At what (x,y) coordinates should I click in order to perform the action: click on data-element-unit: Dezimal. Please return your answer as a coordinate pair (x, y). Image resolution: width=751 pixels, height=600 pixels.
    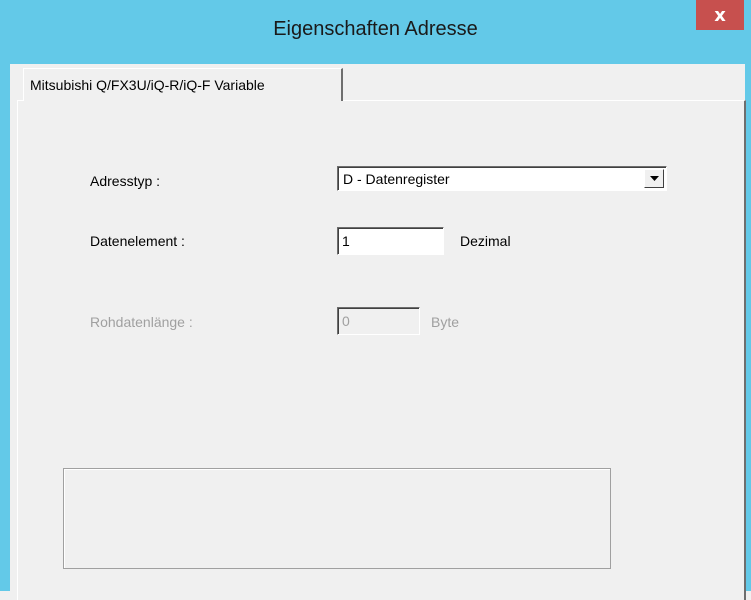
    Looking at the image, I should click on (485, 241).